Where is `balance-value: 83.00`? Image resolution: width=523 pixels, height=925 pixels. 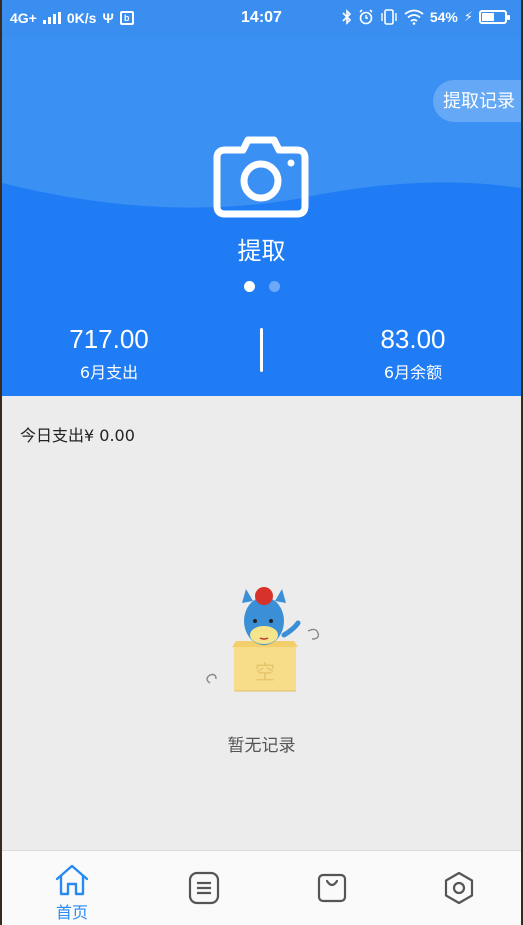 balance-value: 83.00 is located at coordinates (413, 339).